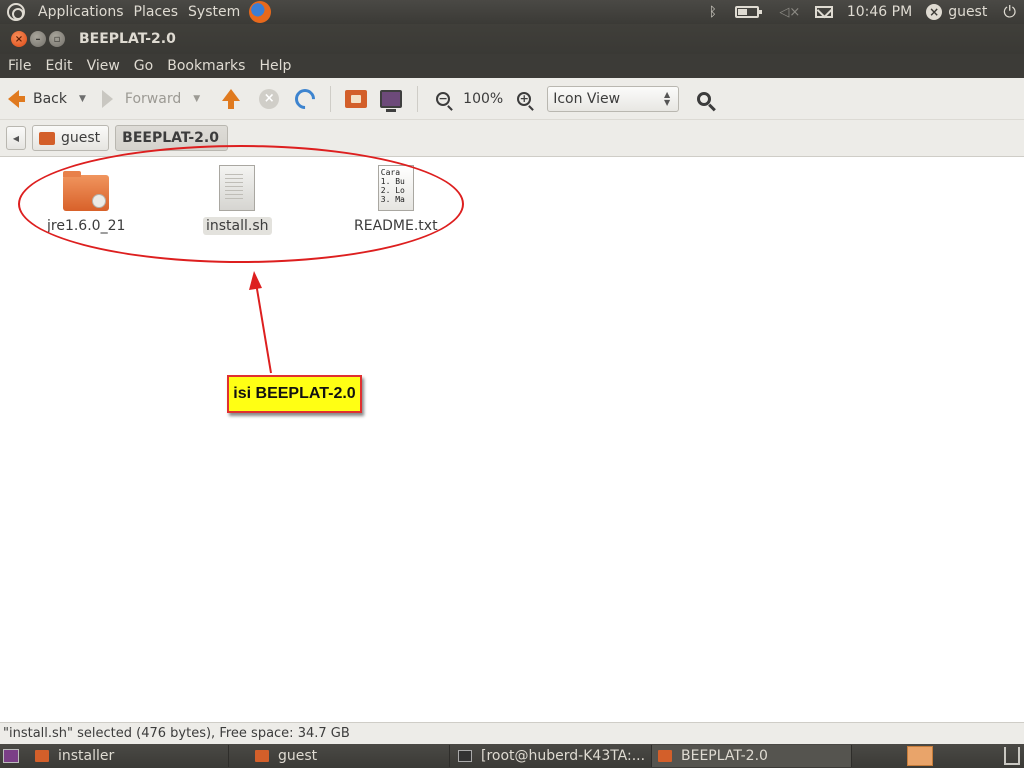 This screenshot has width=1024, height=768. Describe the element at coordinates (823, 12) in the screenshot. I see `mail-icon` at that location.